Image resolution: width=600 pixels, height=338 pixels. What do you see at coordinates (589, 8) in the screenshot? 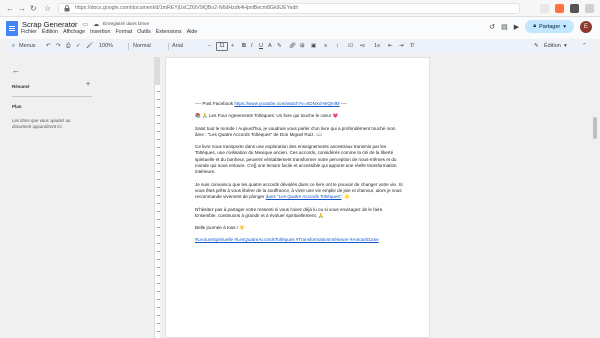
I see `menu-icon` at bounding box center [589, 8].